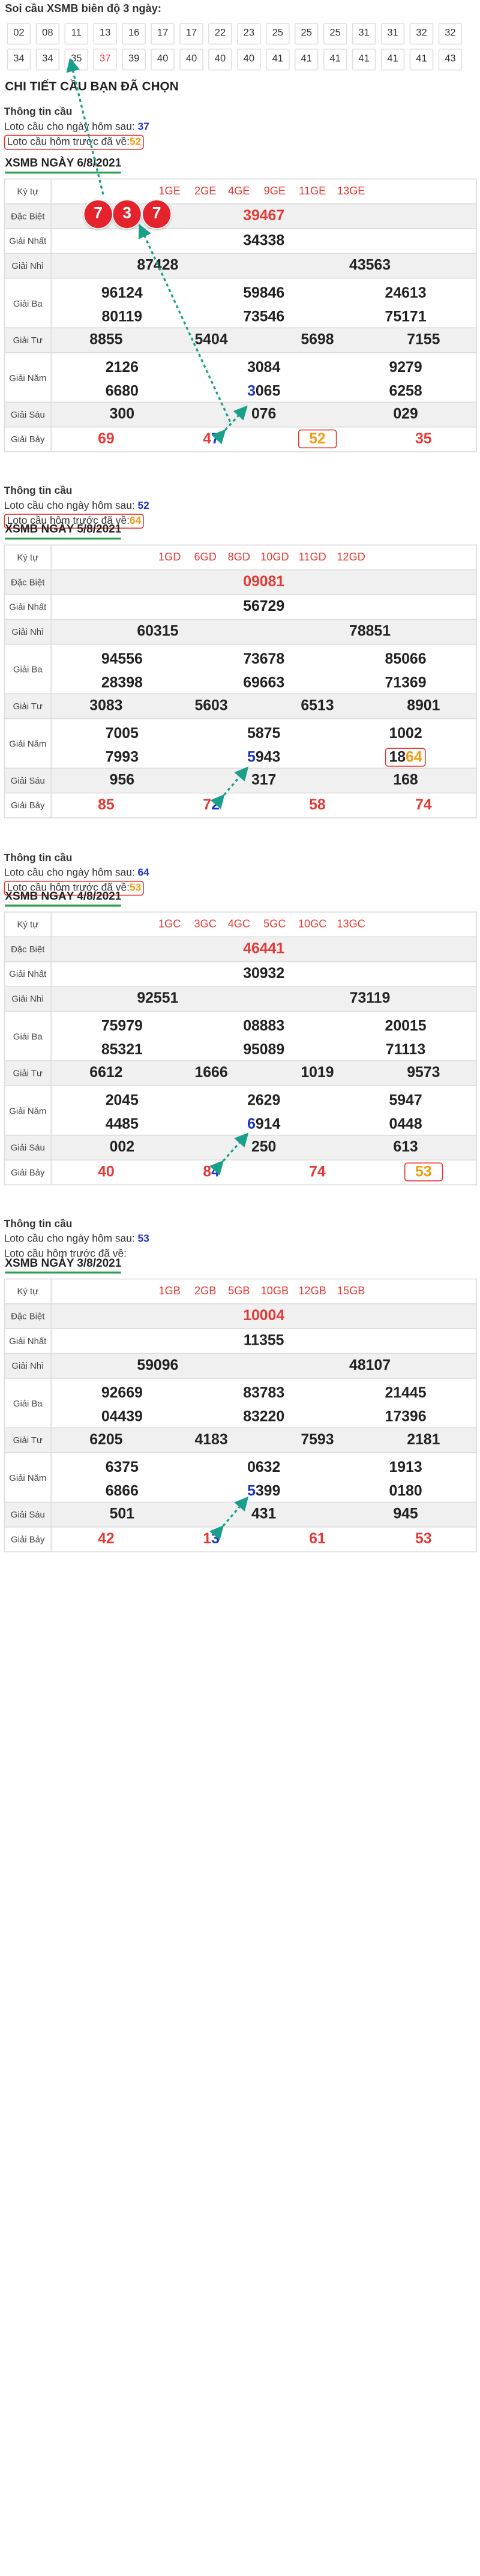 The height and width of the screenshot is (2576, 480). What do you see at coordinates (405, 1467) in the screenshot?
I see `prize-number: 1913` at bounding box center [405, 1467].